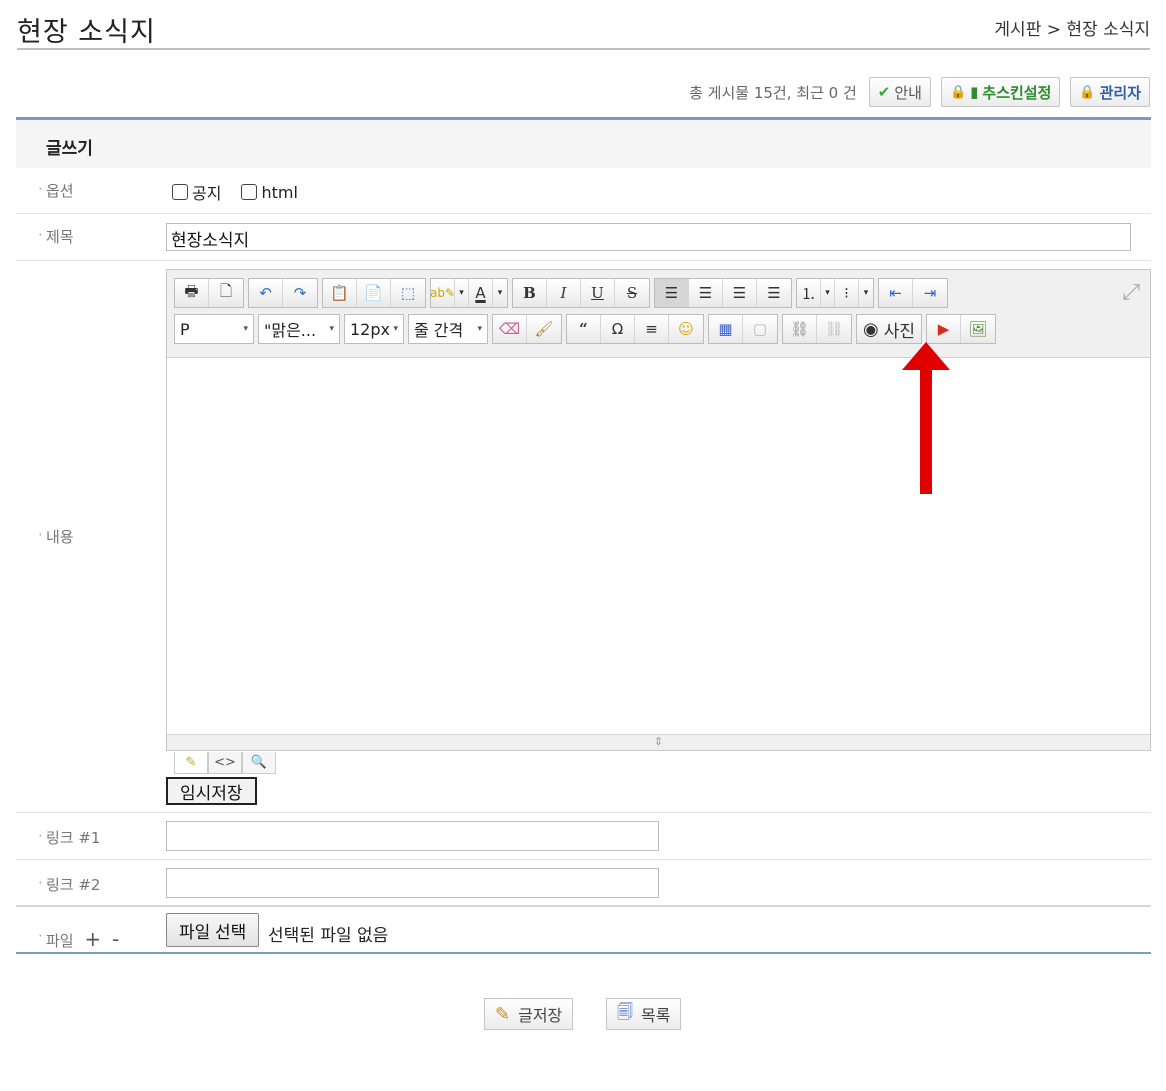 The width and height of the screenshot is (1166, 1091). I want to click on youtube-icon: ▶, so click(944, 329).